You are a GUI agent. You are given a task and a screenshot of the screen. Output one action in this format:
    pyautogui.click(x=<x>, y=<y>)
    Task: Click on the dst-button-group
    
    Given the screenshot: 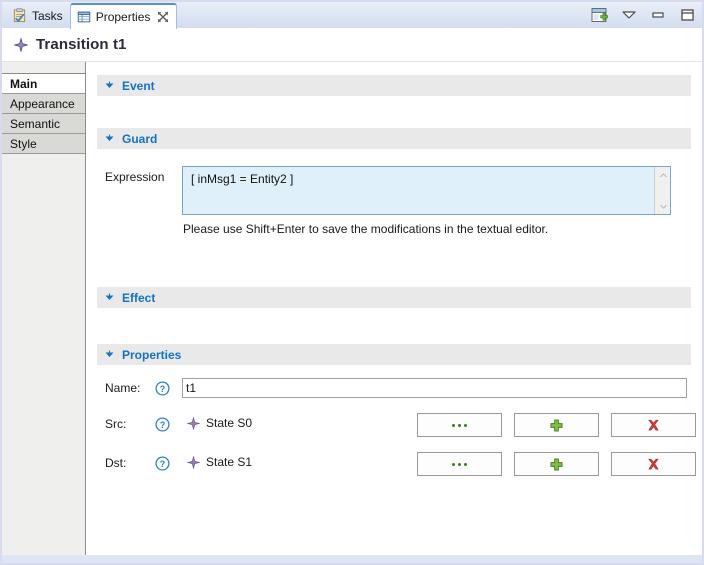 What is the action you would take?
    pyautogui.click(x=556, y=464)
    